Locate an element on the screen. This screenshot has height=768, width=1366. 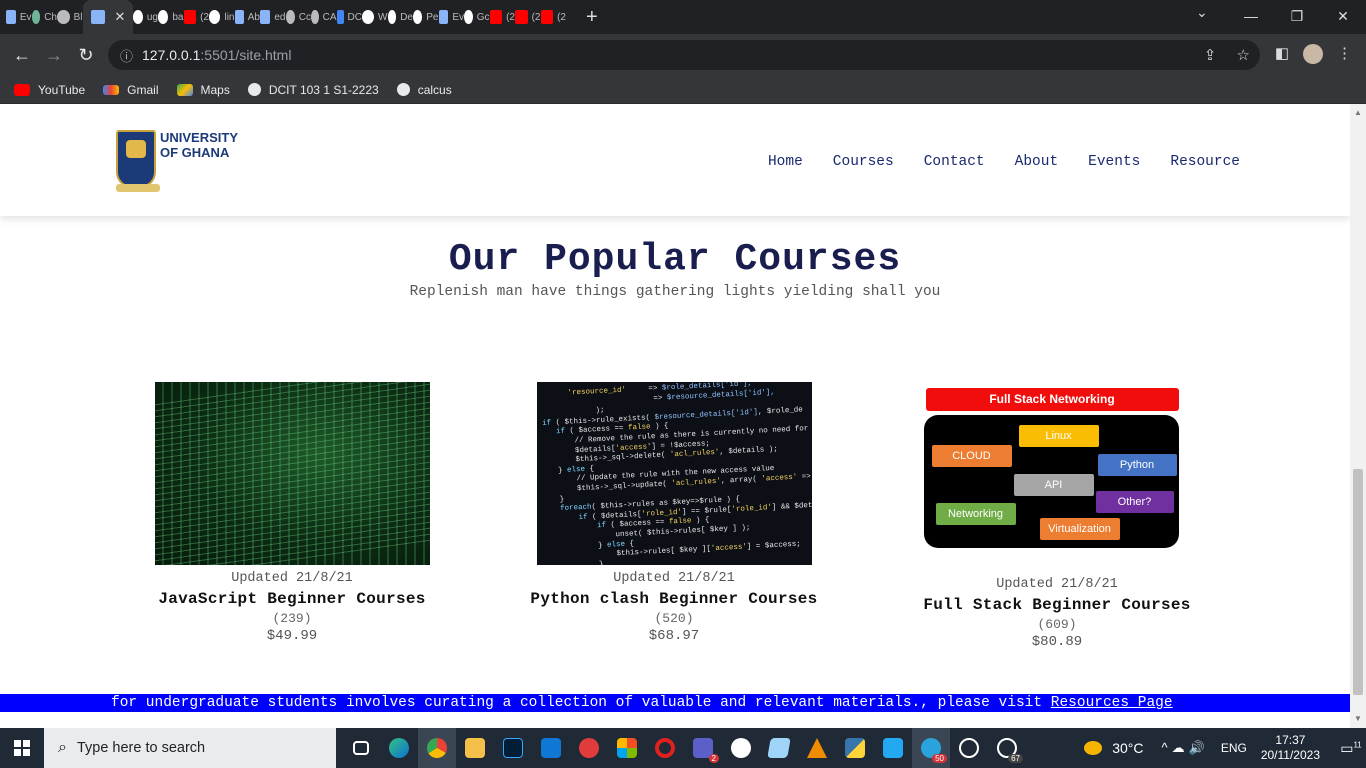
course-name: Python clash Beginner Courses is located at coordinates (674, 599).